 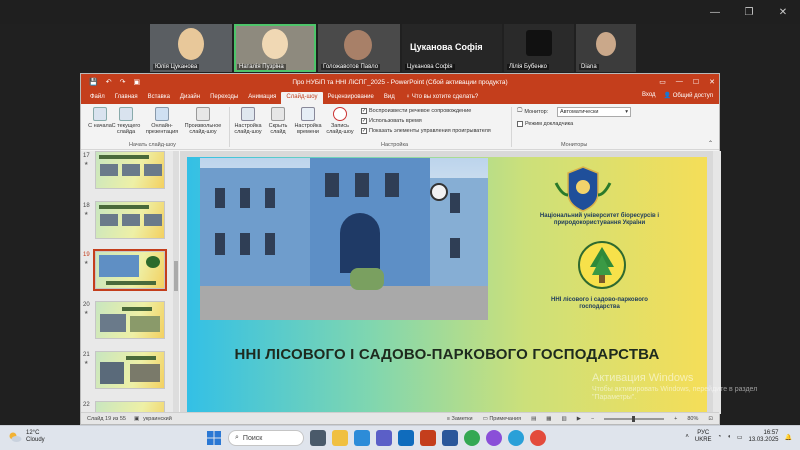 What do you see at coordinates (494, 438) in the screenshot?
I see `viber-icon` at bounding box center [494, 438].